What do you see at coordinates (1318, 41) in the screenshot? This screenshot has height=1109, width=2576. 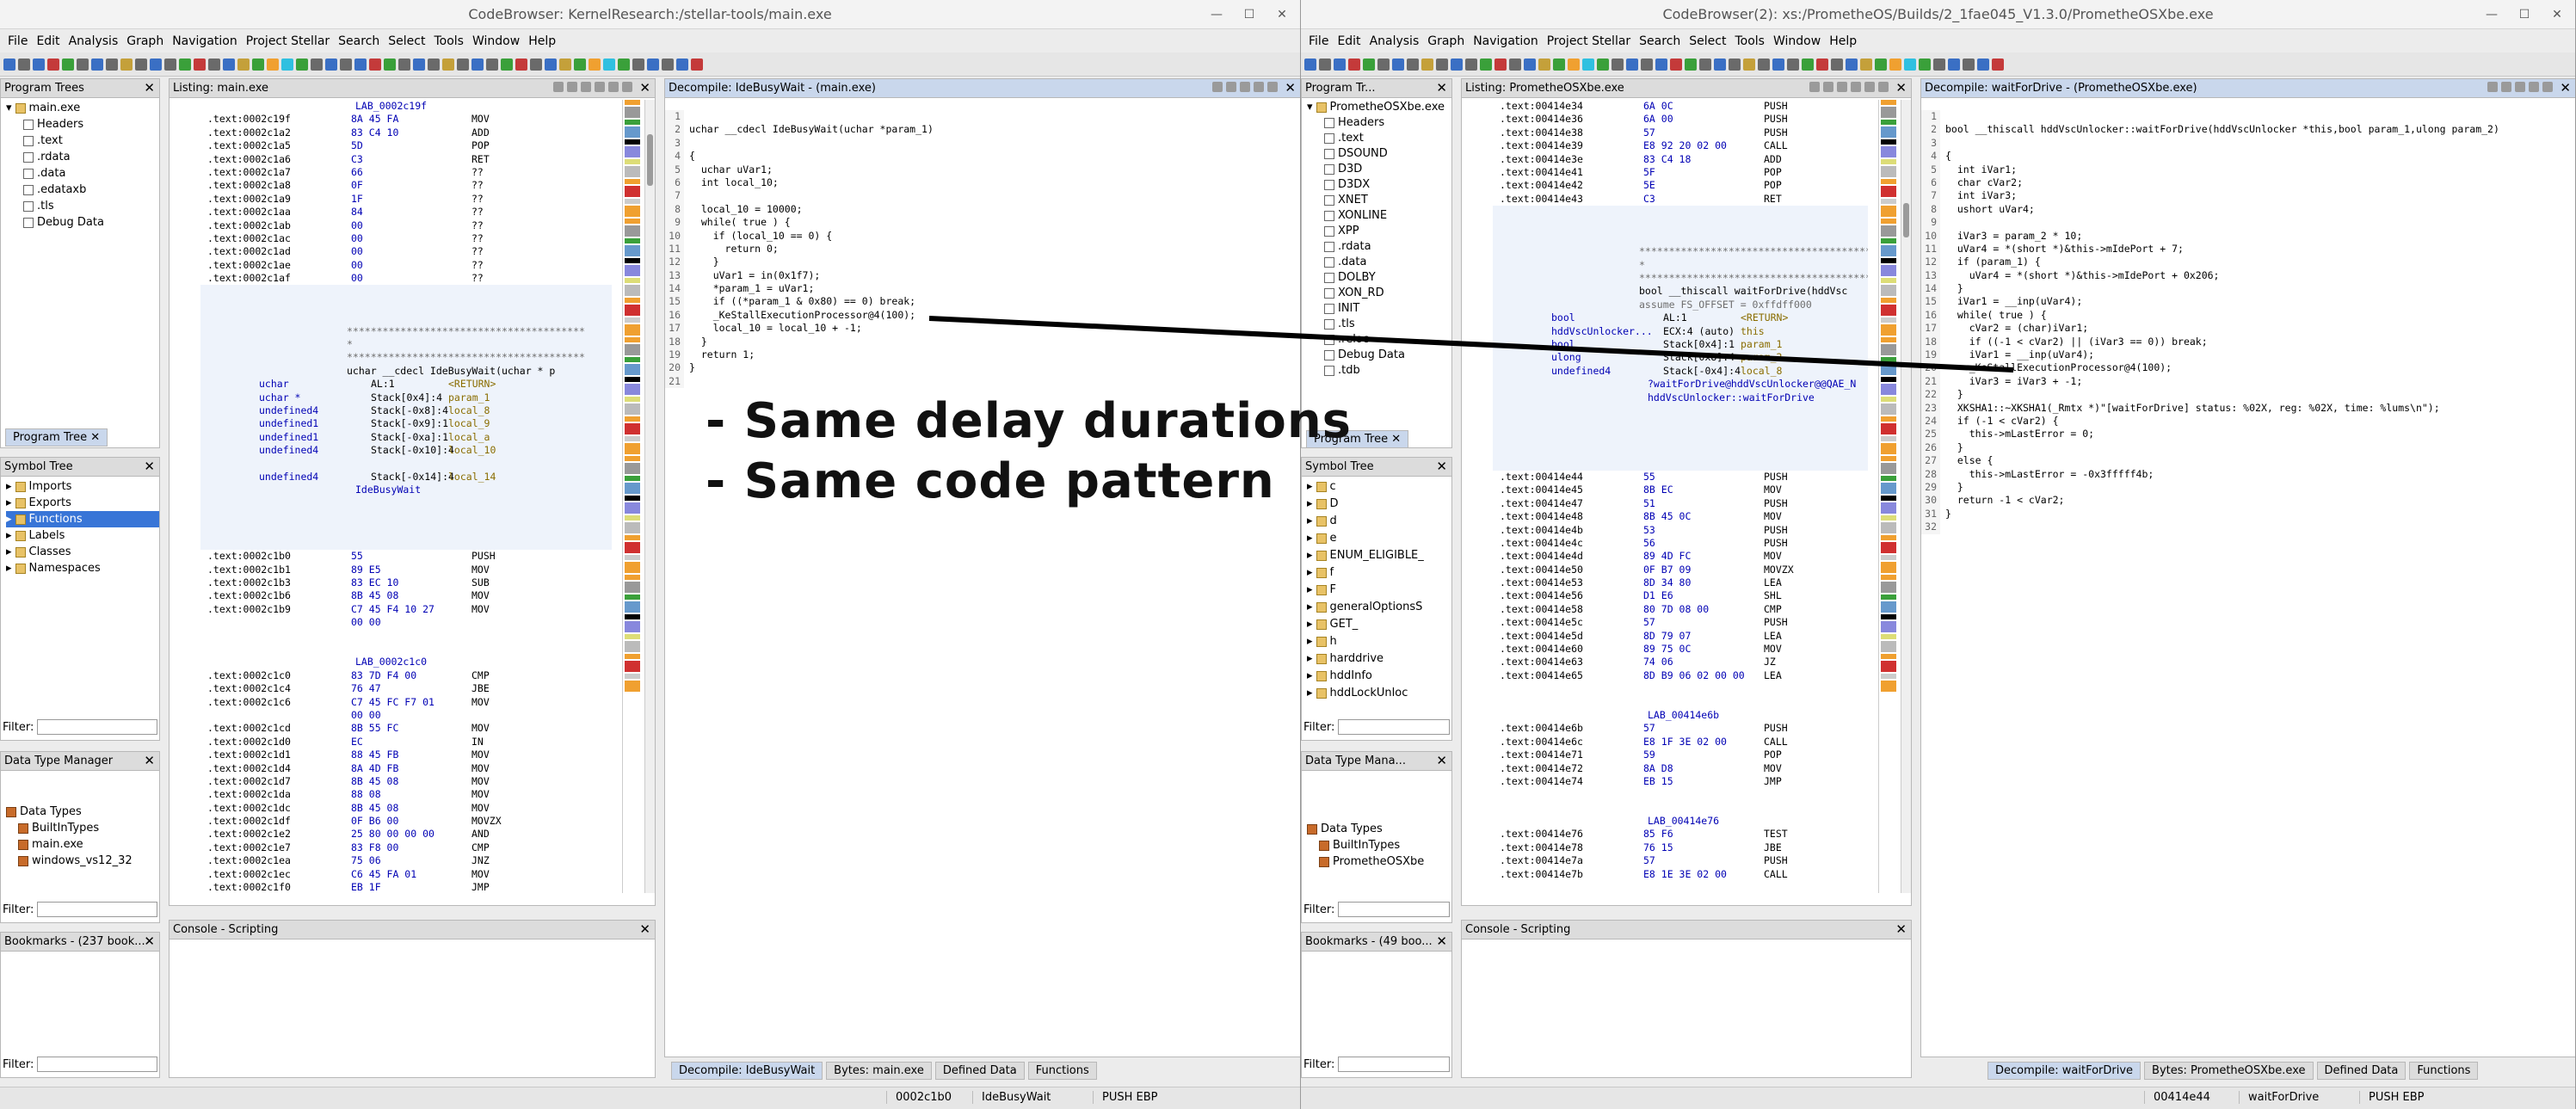 I see `menu-item: File` at bounding box center [1318, 41].